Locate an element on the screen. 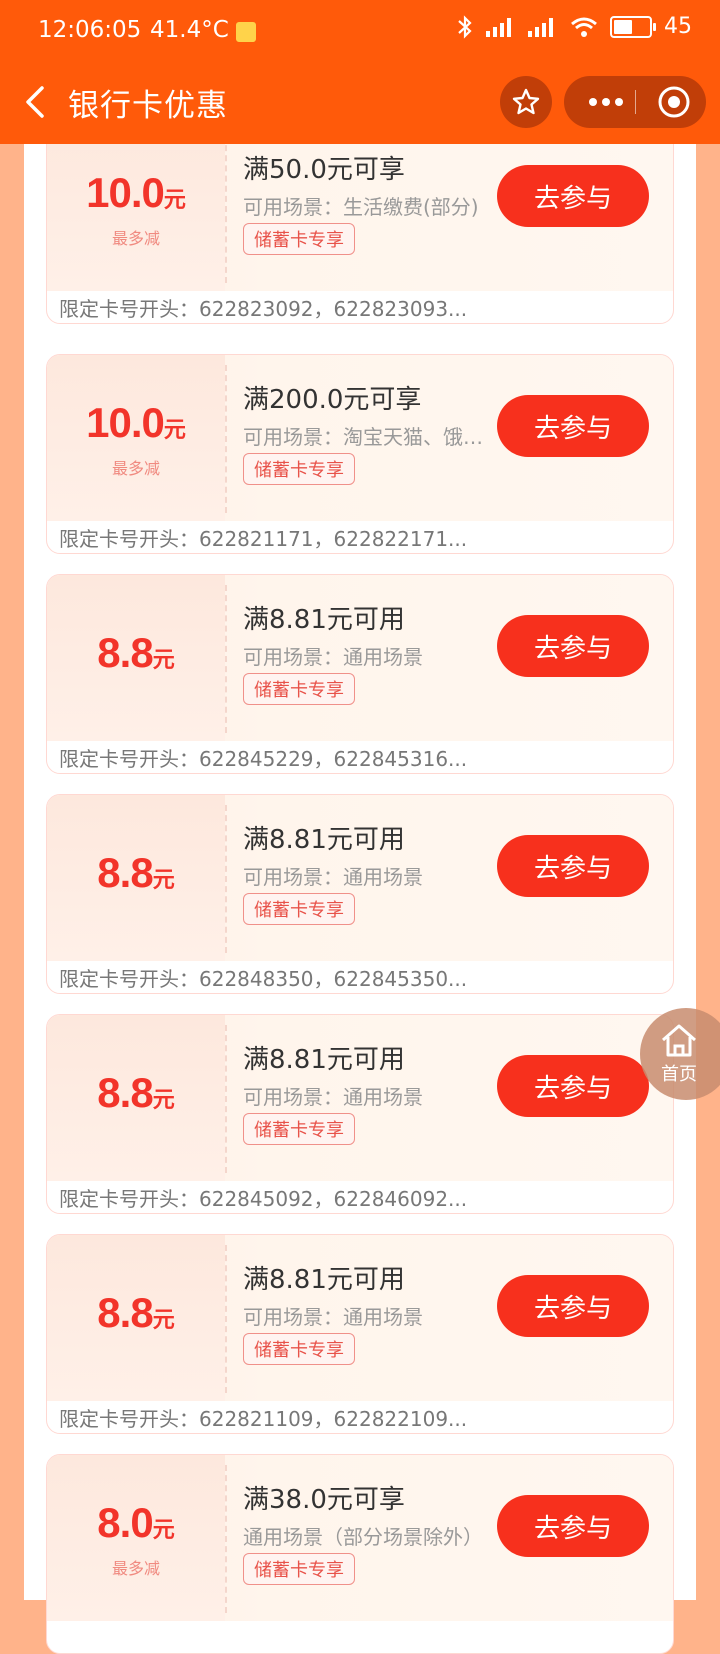 The height and width of the screenshot is (1654, 720). coupon-condition: 满200.0元可享 is located at coordinates (332, 400).